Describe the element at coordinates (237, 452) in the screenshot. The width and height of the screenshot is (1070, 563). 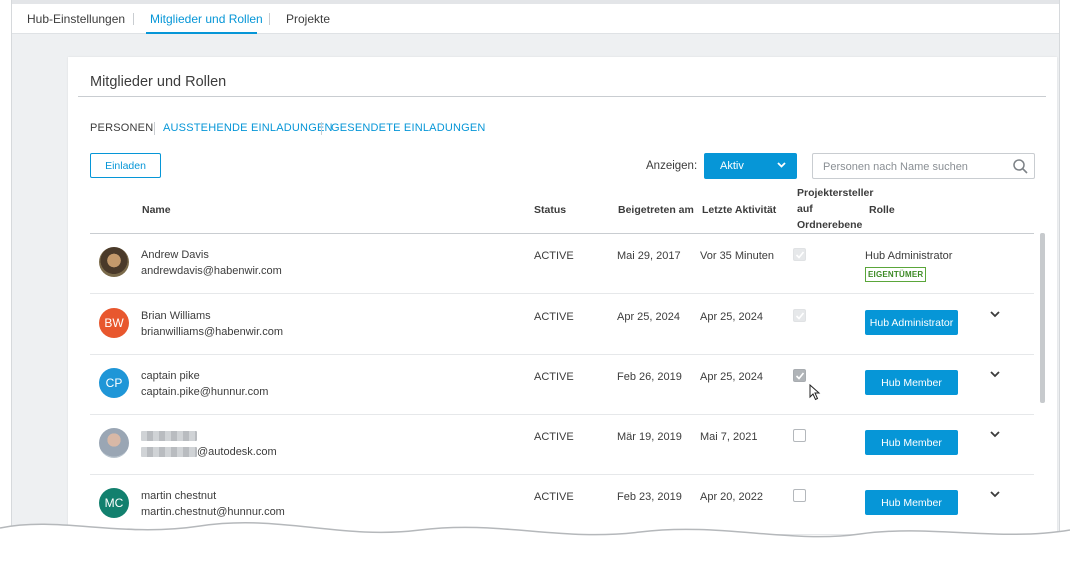
I see `member-email-domain: @autodesk.com` at that location.